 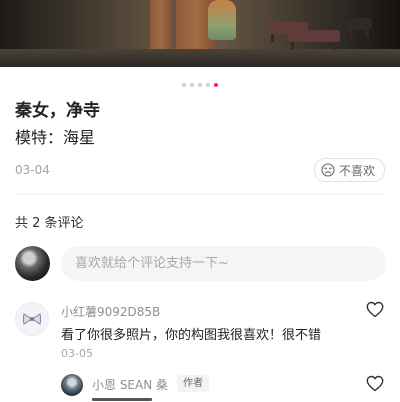 I want to click on reply-author-name: 小恩 SEAN 桑, so click(x=130, y=384).